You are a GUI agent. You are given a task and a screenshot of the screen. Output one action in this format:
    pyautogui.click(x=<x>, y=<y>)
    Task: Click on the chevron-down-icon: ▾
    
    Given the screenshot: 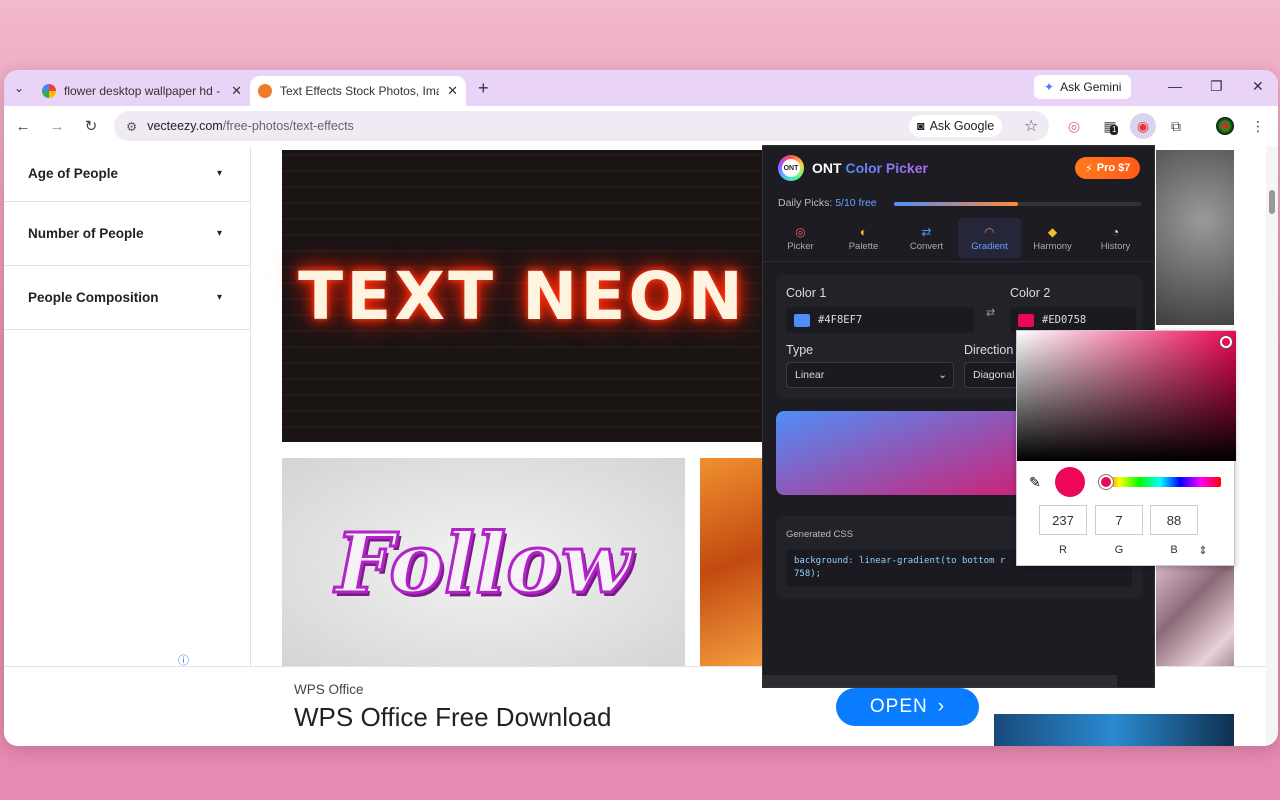 What is the action you would take?
    pyautogui.click(x=219, y=297)
    